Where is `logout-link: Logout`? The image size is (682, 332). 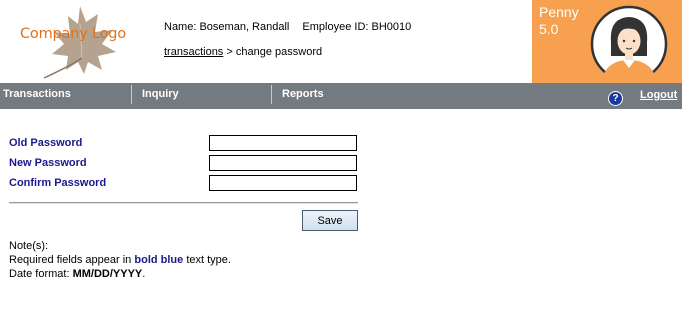
logout-link: Logout is located at coordinates (658, 95).